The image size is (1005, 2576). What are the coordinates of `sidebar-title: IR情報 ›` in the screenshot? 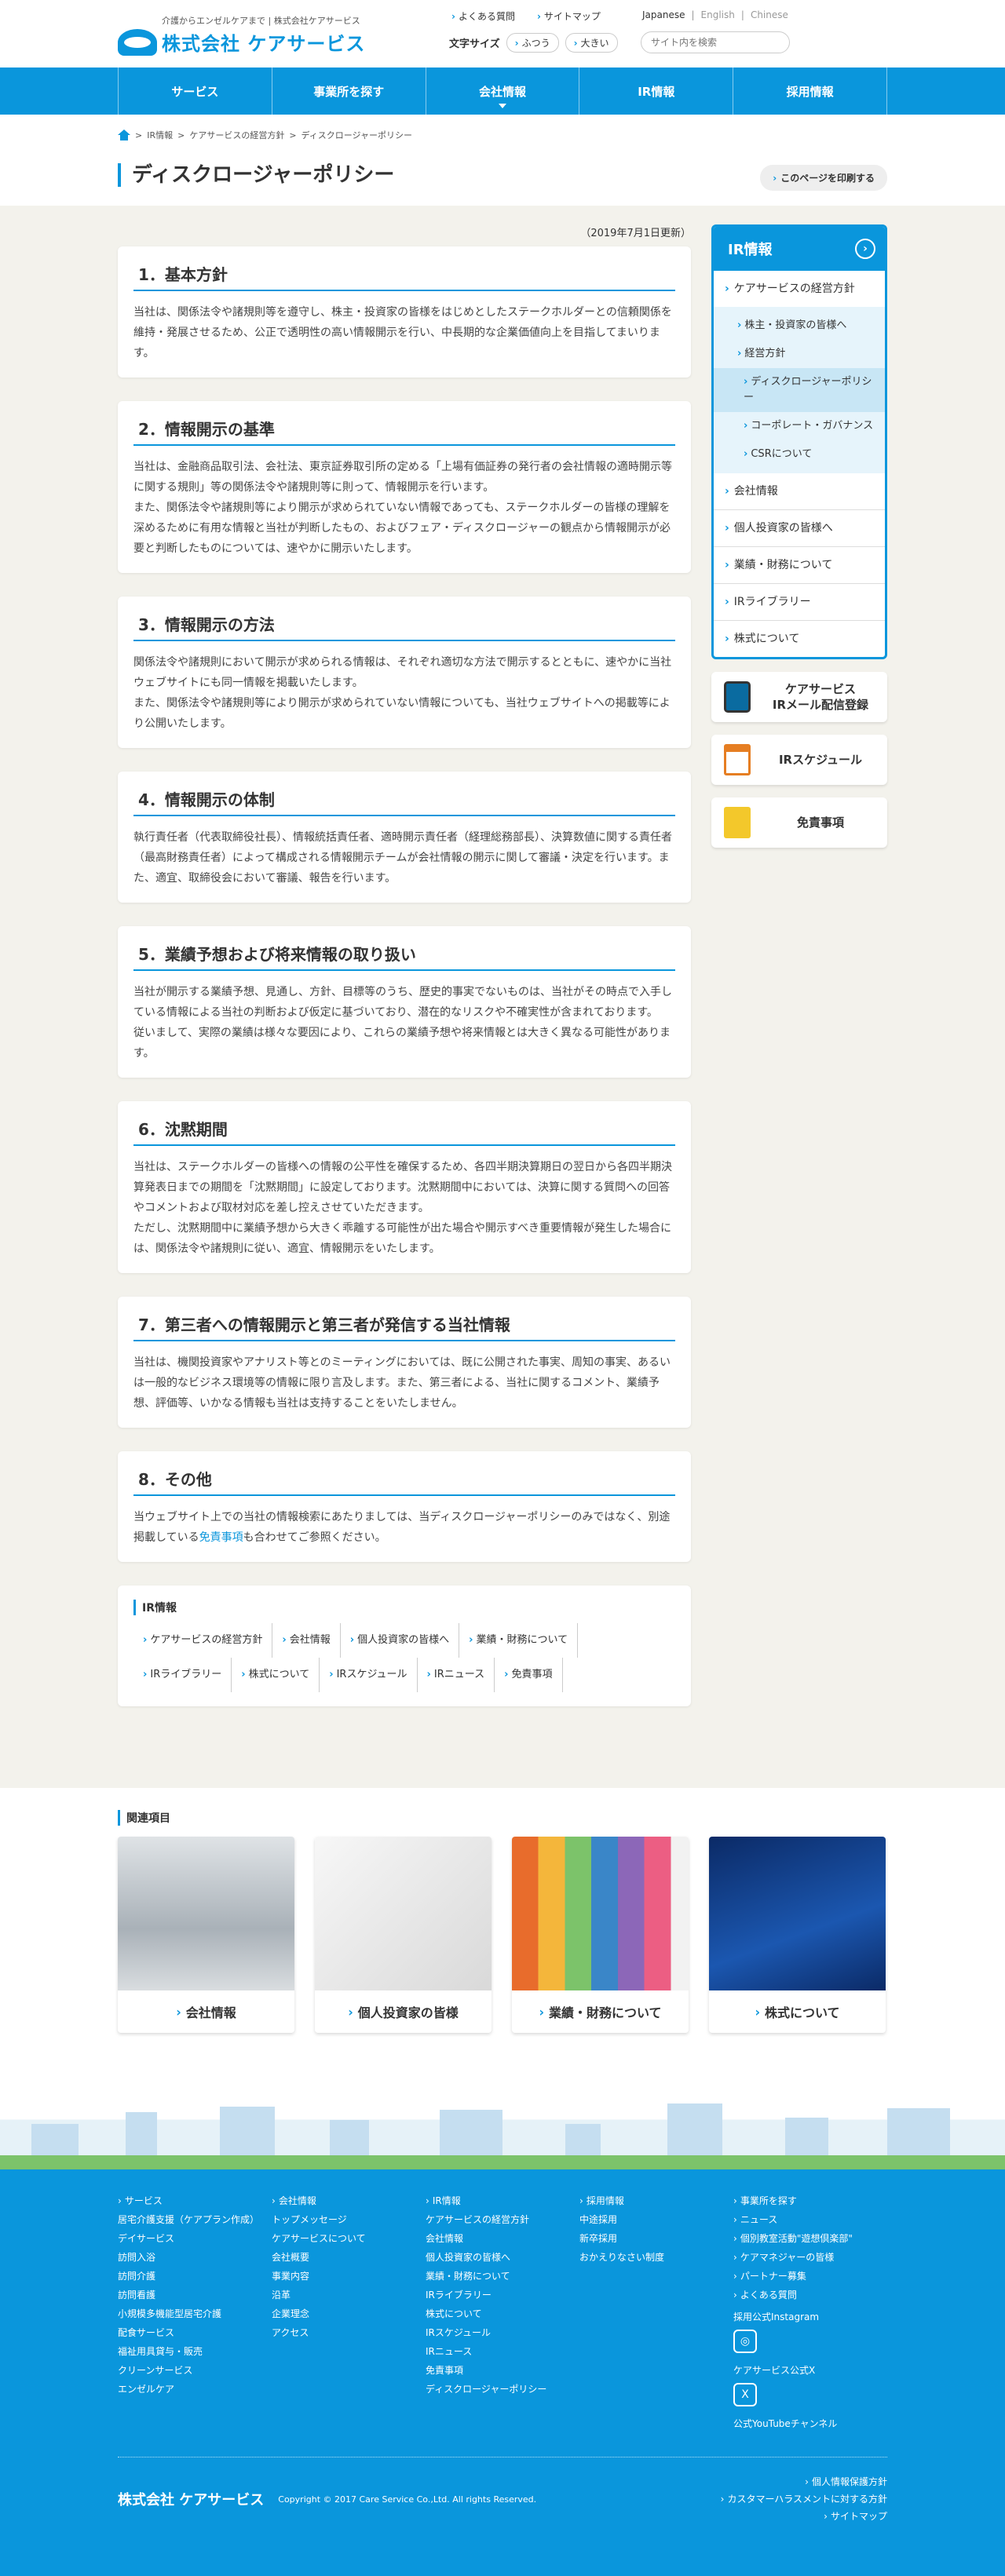 It's located at (799, 249).